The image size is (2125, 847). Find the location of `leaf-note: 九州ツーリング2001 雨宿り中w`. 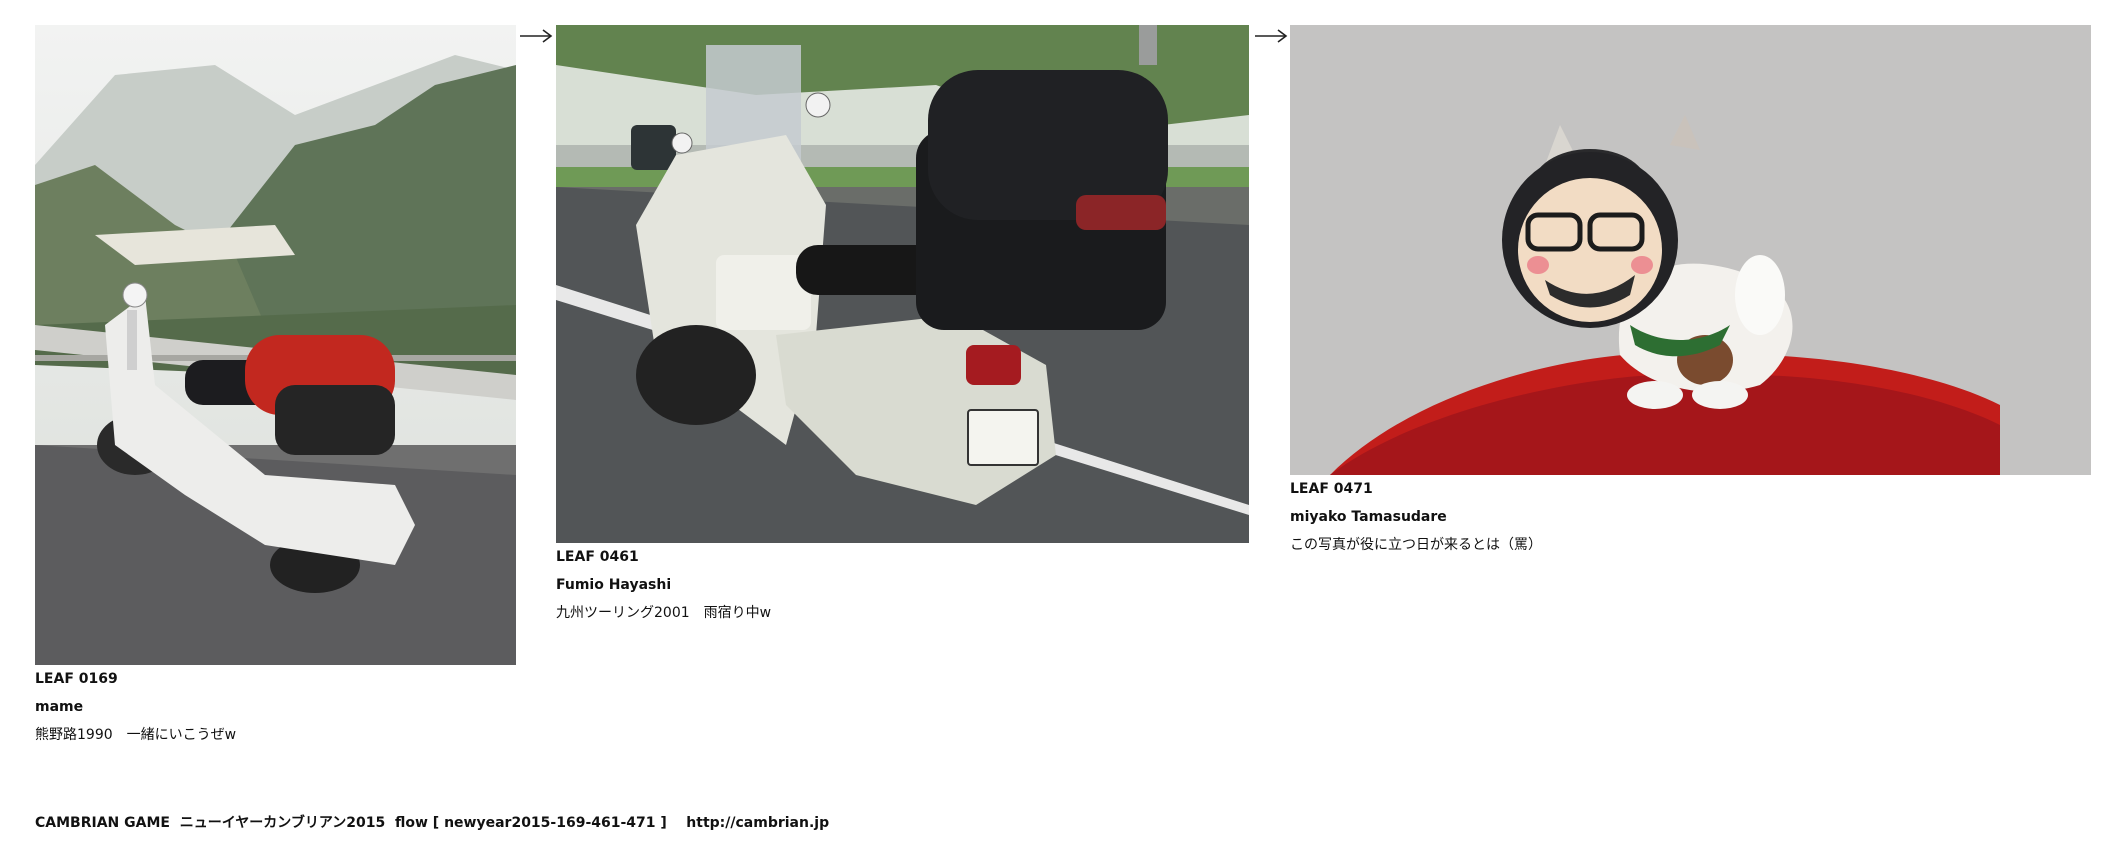

leaf-note: 九州ツーリング2001 雨宿り中w is located at coordinates (664, 613).